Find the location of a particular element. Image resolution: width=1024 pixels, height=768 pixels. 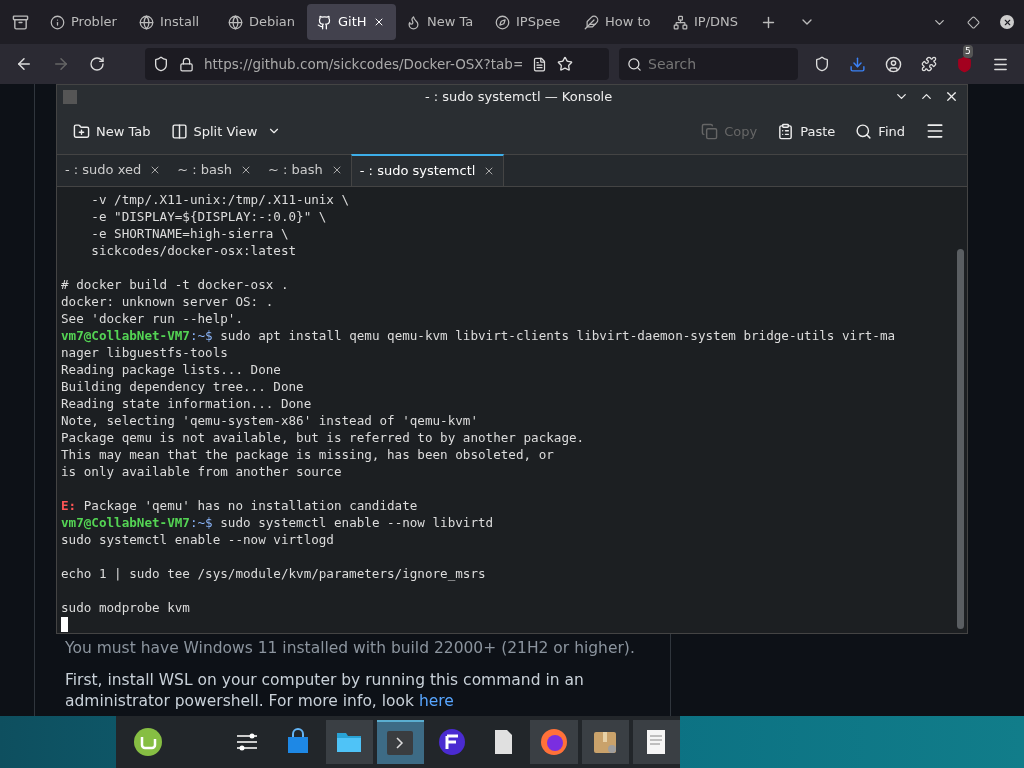

terminal-line: Reading state information... Done is located at coordinates (186, 403).